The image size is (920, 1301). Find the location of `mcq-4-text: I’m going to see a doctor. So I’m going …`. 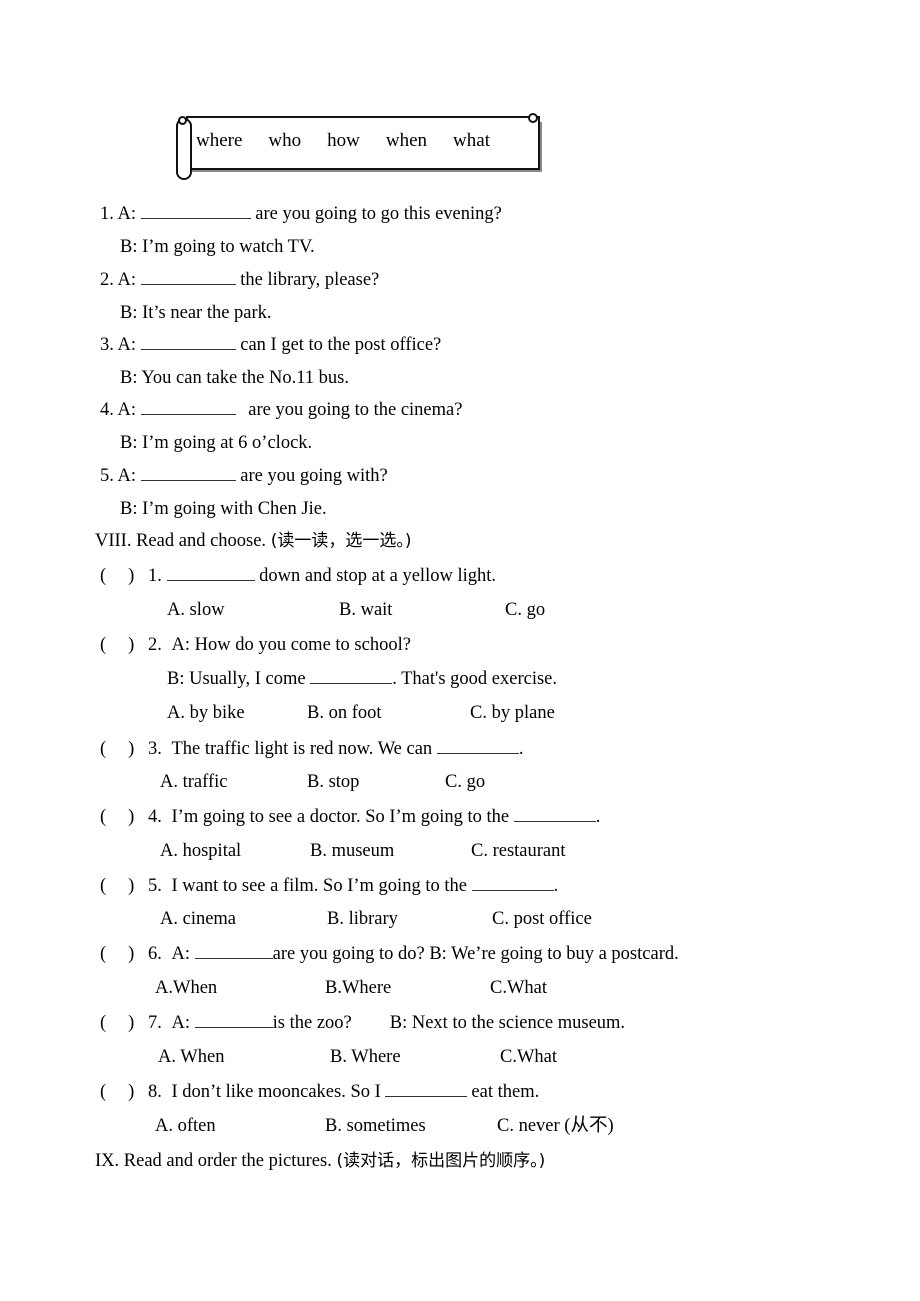

mcq-4-text: I’m going to see a doctor. So I’m going … is located at coordinates (342, 817).